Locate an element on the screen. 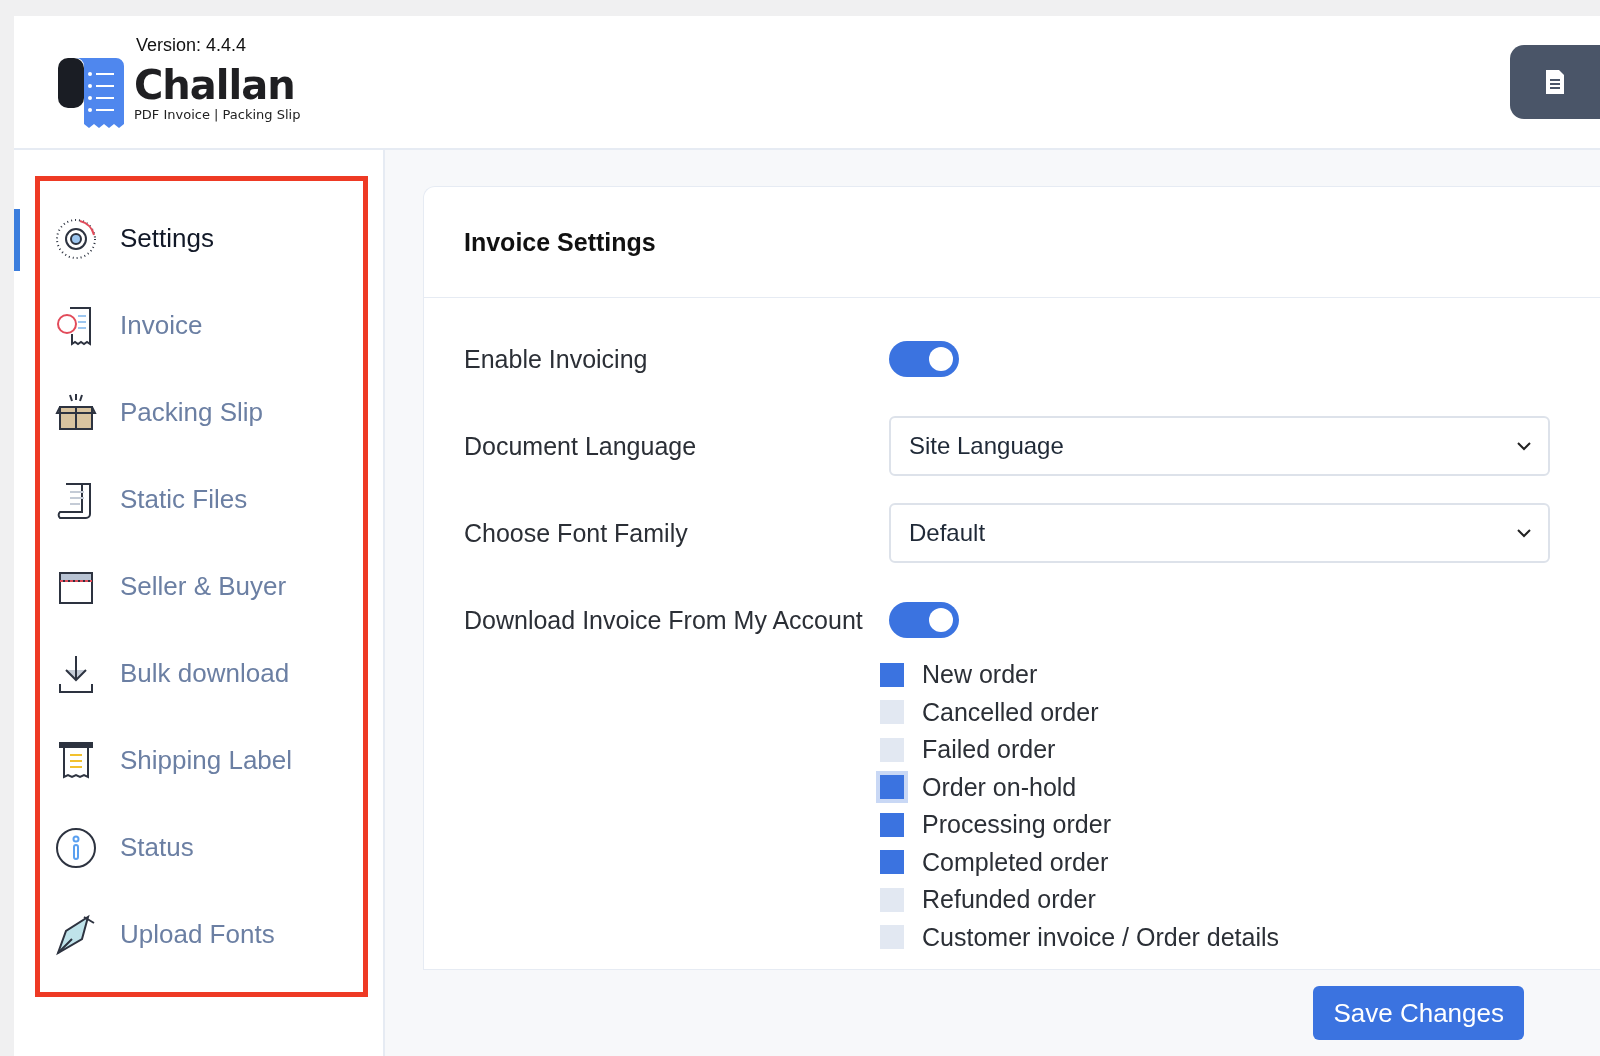 The image size is (1600, 1056). active-indicator is located at coordinates (17, 240).